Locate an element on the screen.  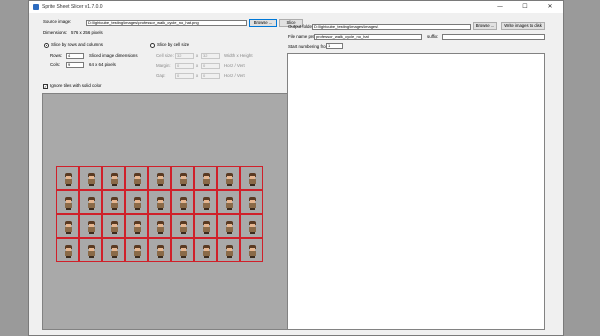
dimensions-label: Dimensions: is located at coordinates (55, 32).